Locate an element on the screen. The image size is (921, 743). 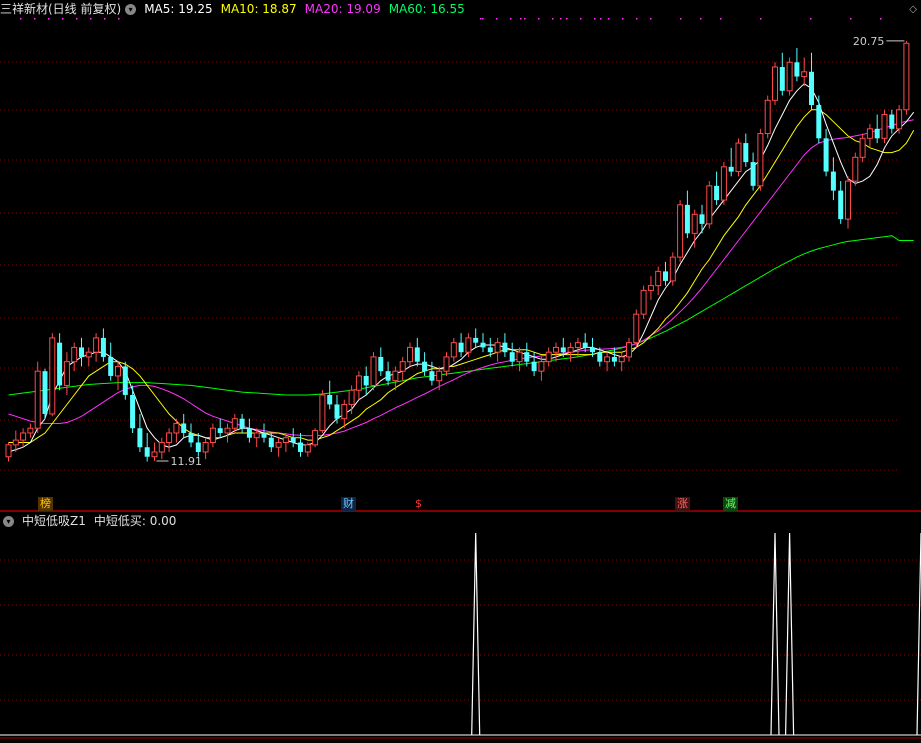
event-tag-zhang: 涨 is located at coordinates (682, 504).